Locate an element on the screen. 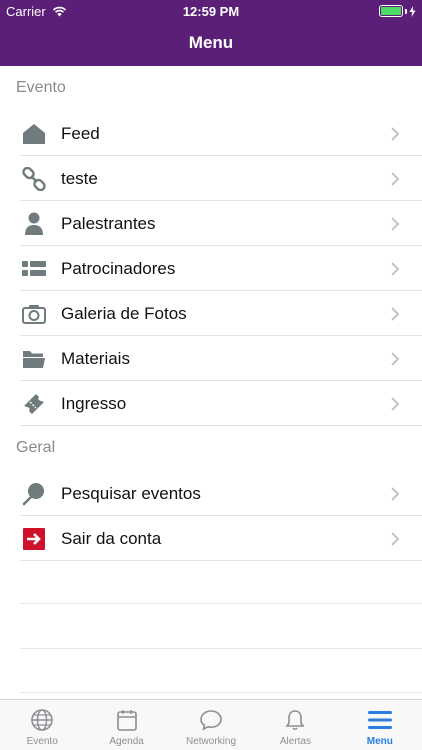  tab-alertas: Alertas is located at coordinates (295, 725).